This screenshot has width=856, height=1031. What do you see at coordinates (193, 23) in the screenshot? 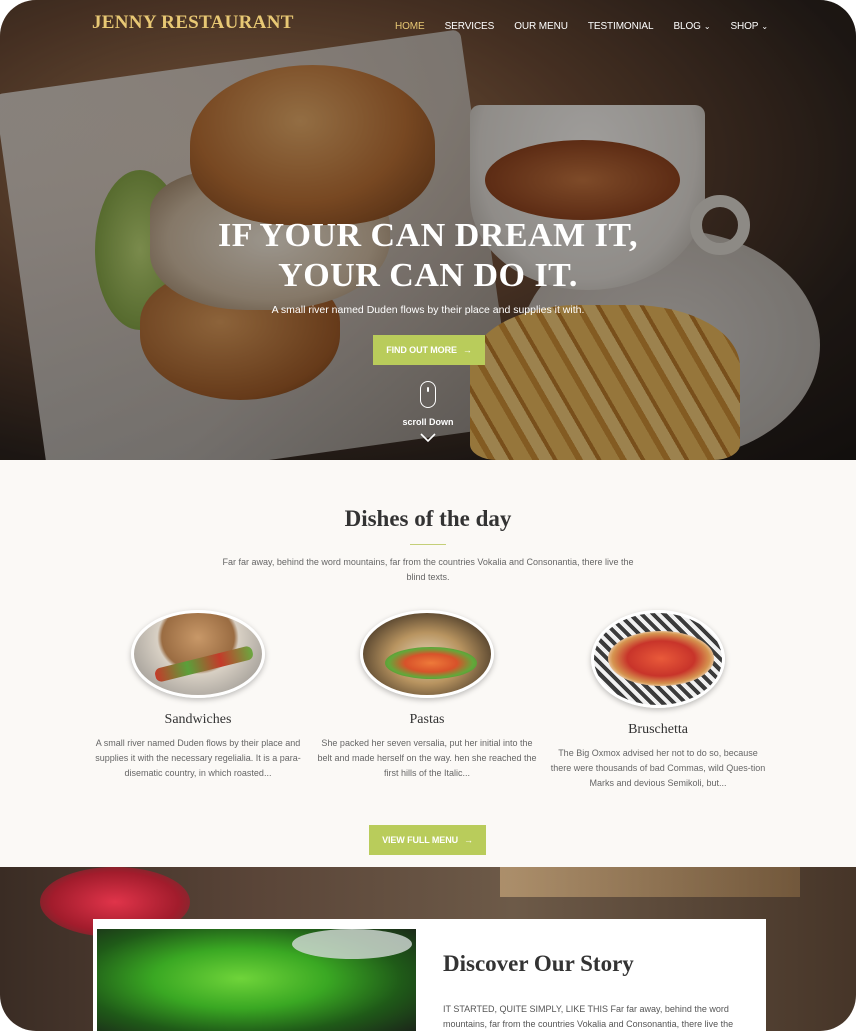
I see `brand-logo: JENNY RESTAURANT` at bounding box center [193, 23].